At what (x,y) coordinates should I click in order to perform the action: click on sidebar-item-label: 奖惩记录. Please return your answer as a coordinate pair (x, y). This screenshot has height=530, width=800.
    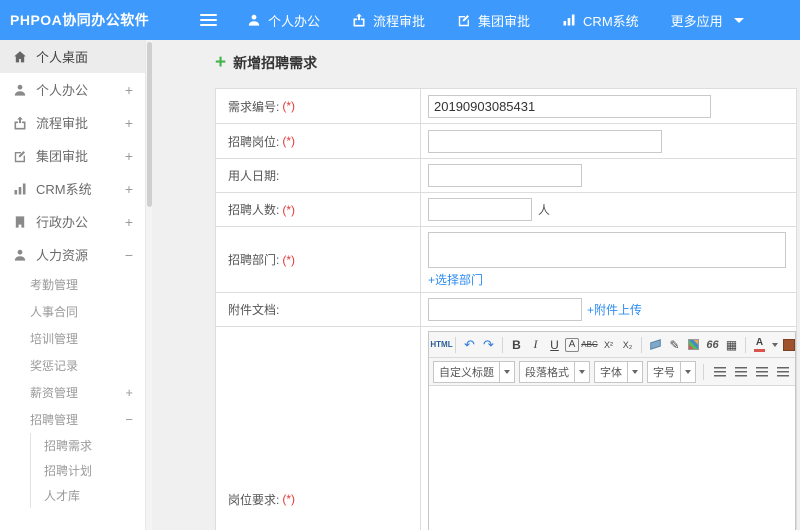
    Looking at the image, I should click on (54, 366).